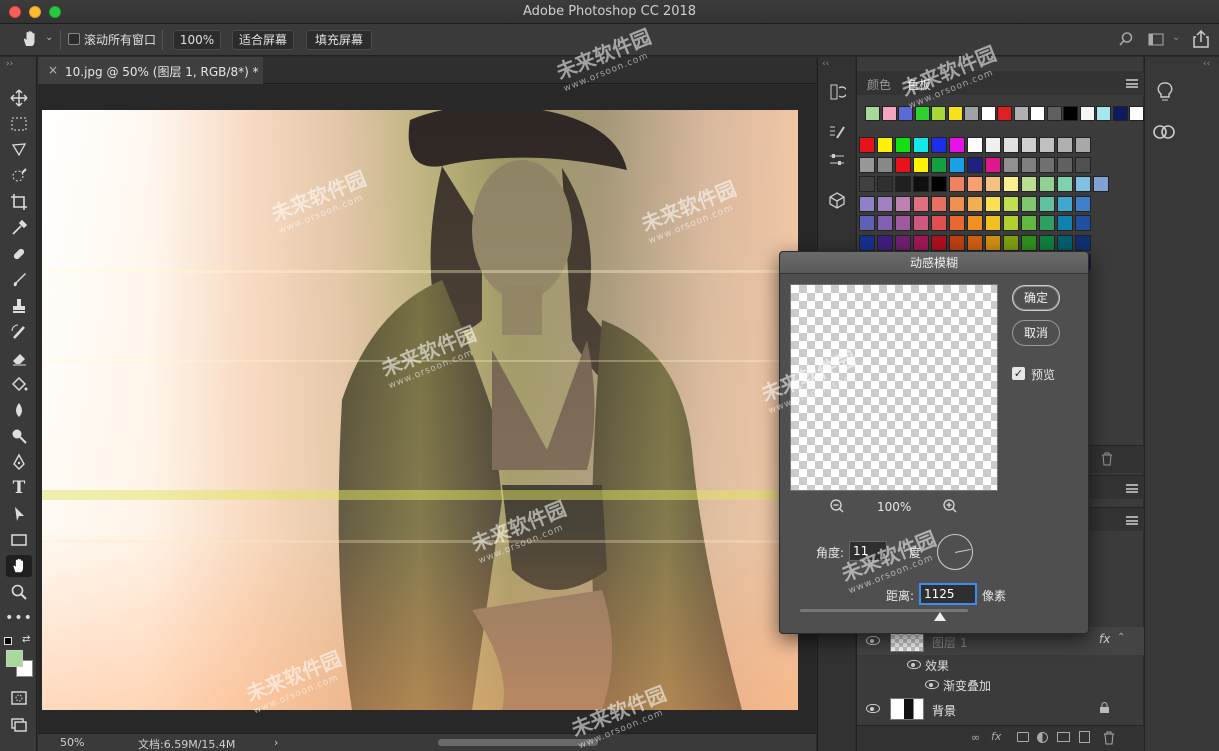  I want to click on history-panel-icon, so click(837, 92).